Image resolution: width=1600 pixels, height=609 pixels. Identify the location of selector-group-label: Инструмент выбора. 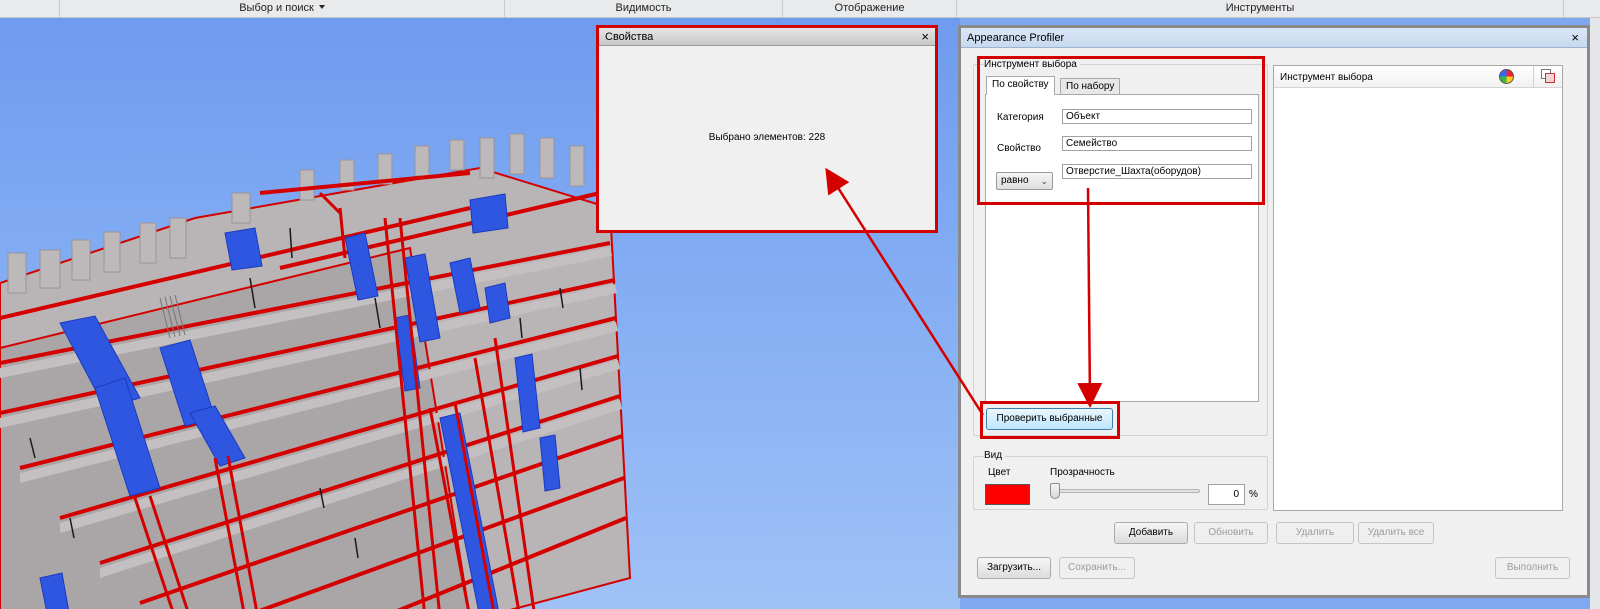
(1032, 64).